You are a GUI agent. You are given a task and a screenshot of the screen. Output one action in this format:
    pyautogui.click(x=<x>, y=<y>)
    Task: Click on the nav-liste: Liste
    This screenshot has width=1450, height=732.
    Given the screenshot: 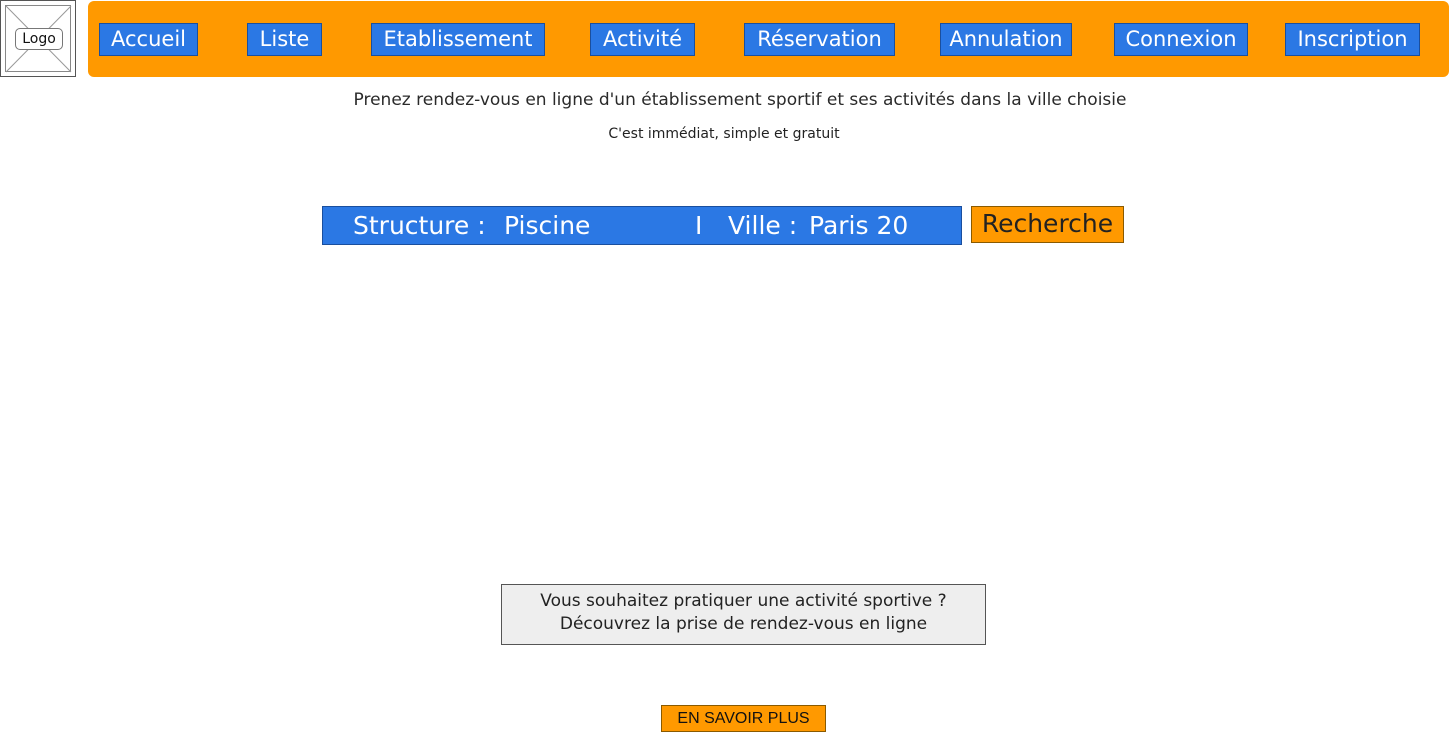 What is the action you would take?
    pyautogui.click(x=284, y=39)
    